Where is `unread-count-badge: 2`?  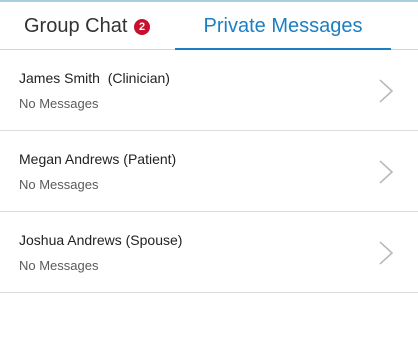 unread-count-badge: 2 is located at coordinates (142, 27).